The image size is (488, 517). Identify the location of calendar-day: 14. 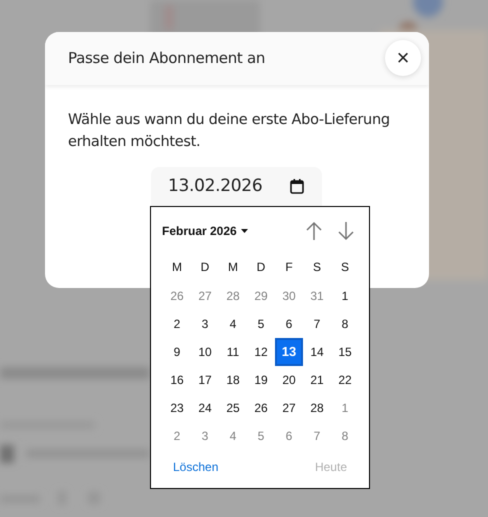
(317, 352).